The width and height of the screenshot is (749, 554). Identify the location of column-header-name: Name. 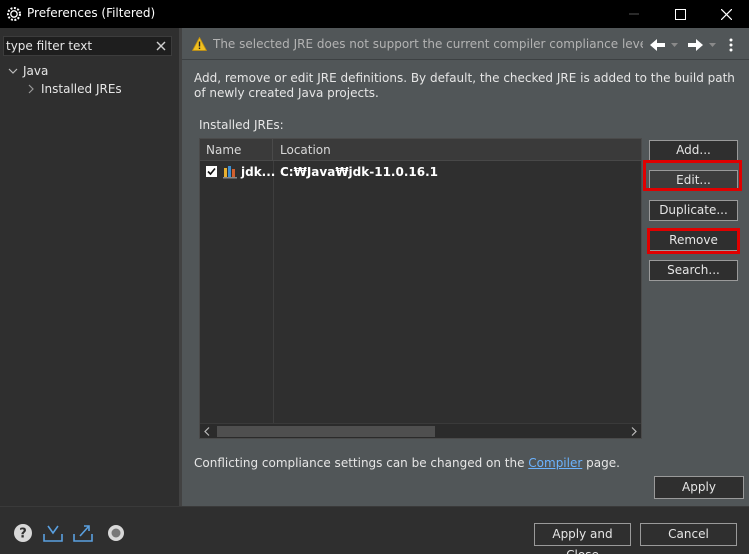
(236, 150).